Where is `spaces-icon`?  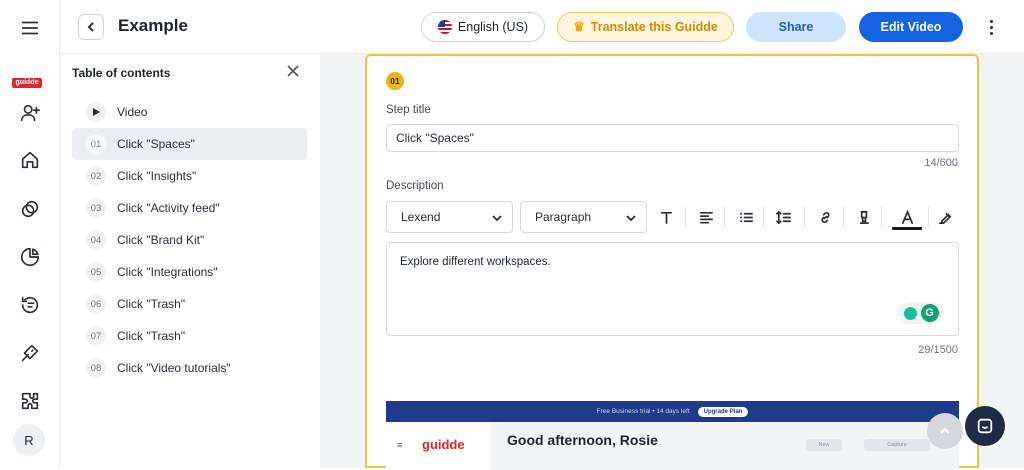
spaces-icon is located at coordinates (30, 209).